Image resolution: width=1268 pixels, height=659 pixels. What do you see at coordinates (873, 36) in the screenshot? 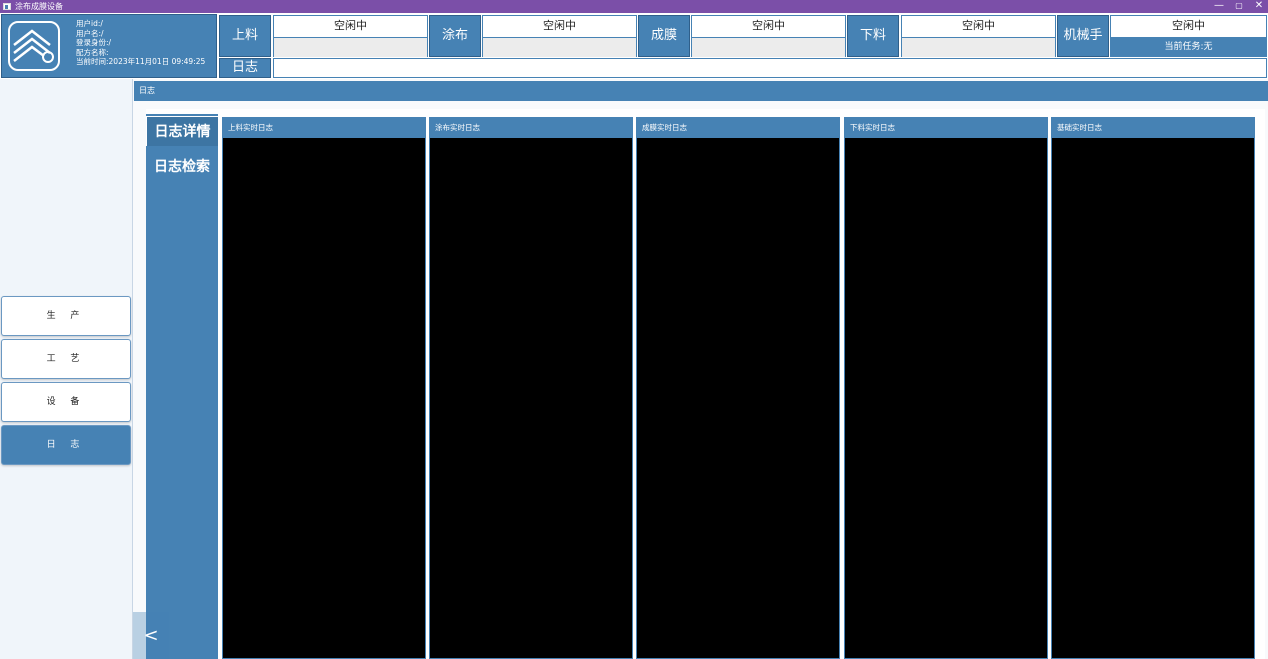
I see `station-label-unloading: 下料` at bounding box center [873, 36].